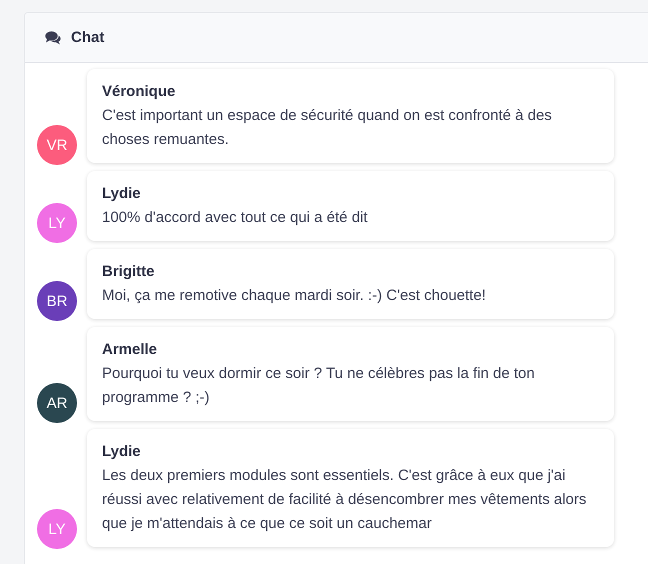 The height and width of the screenshot is (564, 648). What do you see at coordinates (53, 37) in the screenshot?
I see `chat-icon` at bounding box center [53, 37].